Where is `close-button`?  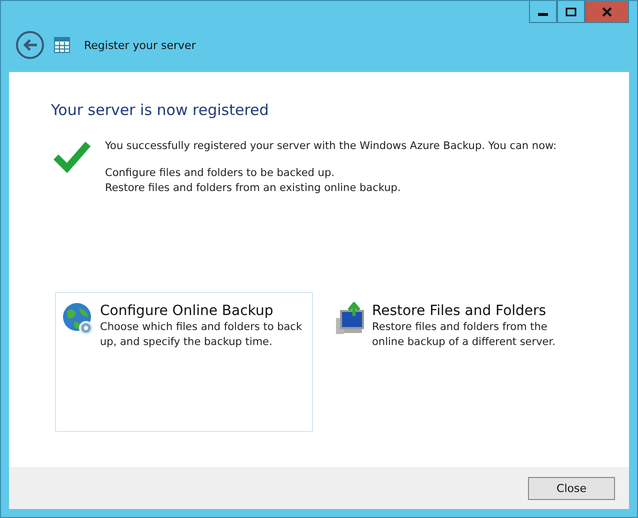
close-button is located at coordinates (607, 12).